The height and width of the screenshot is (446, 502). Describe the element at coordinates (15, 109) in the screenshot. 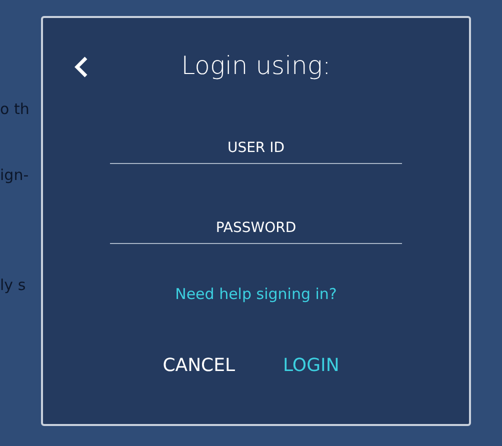

I see `background-text: o th` at that location.